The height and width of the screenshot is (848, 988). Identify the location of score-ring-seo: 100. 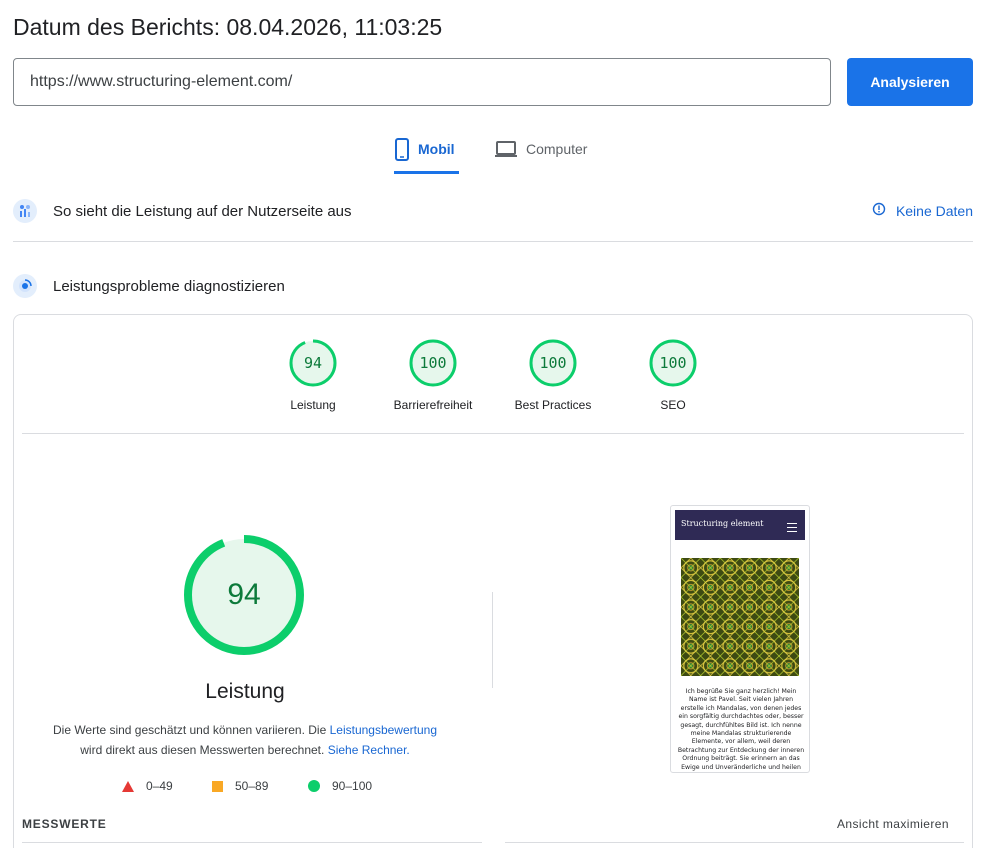
(673, 363).